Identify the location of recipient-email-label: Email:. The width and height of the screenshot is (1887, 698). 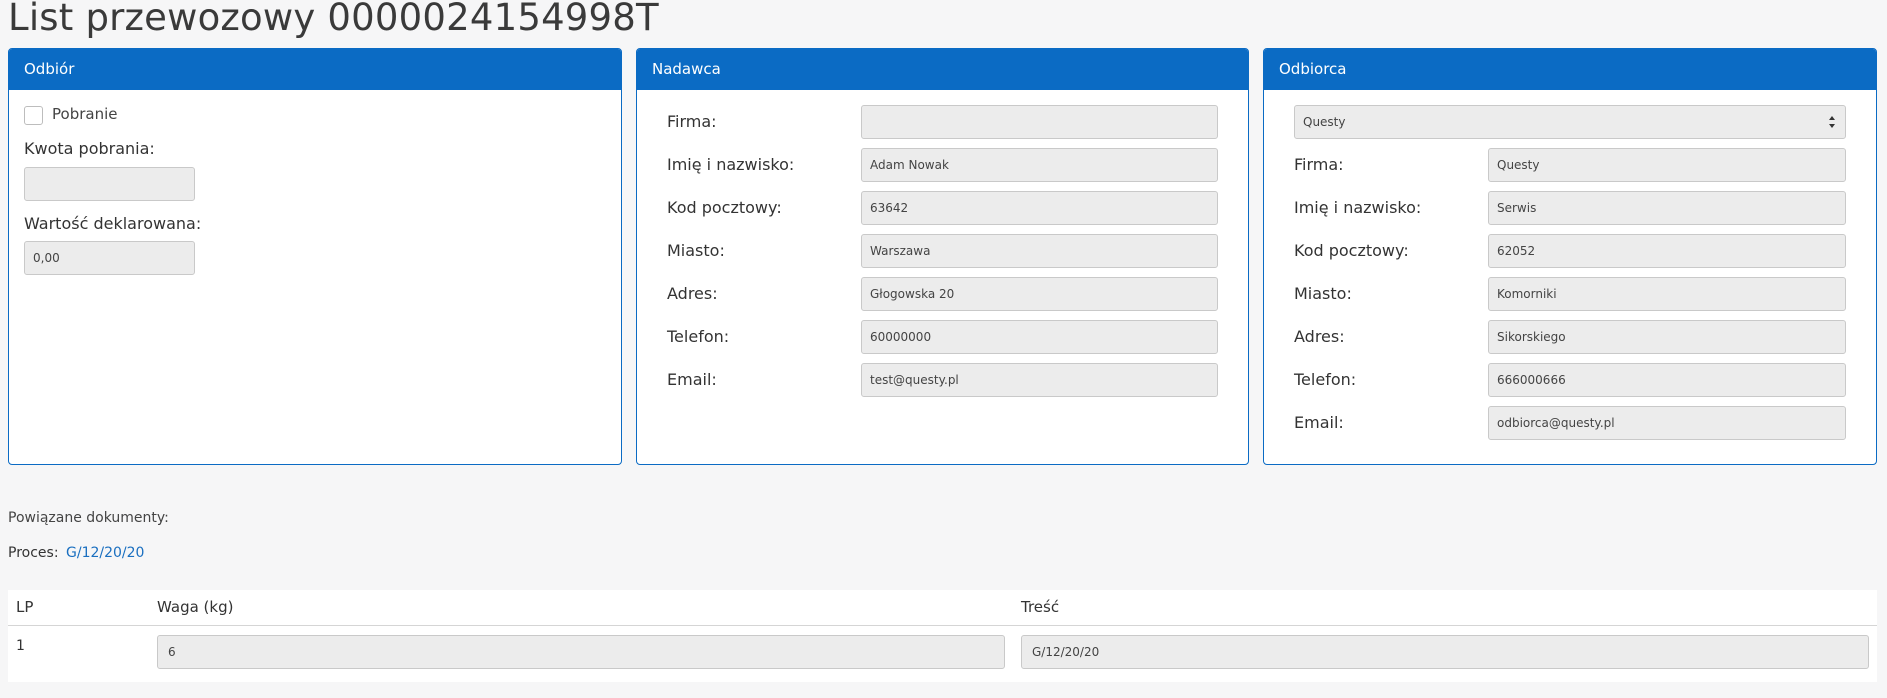
(1319, 422).